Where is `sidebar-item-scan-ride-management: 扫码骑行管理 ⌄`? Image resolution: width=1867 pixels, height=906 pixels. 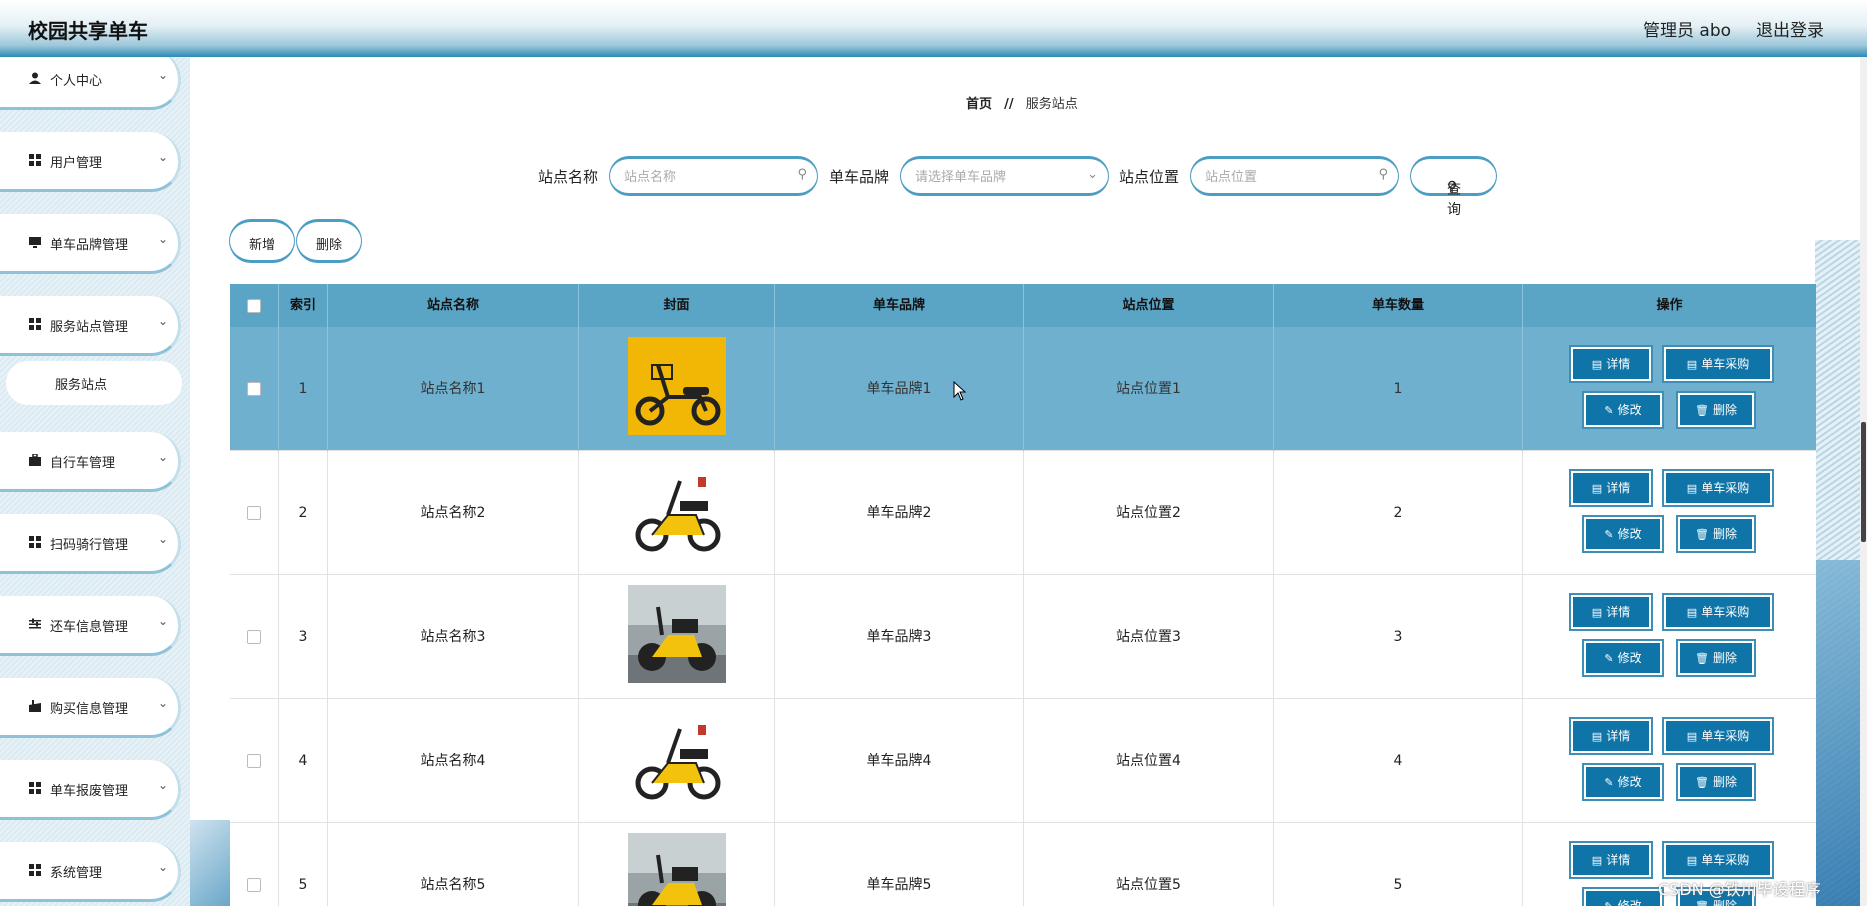 sidebar-item-scan-ride-management: 扫码骑行管理 ⌄ is located at coordinates (90, 544).